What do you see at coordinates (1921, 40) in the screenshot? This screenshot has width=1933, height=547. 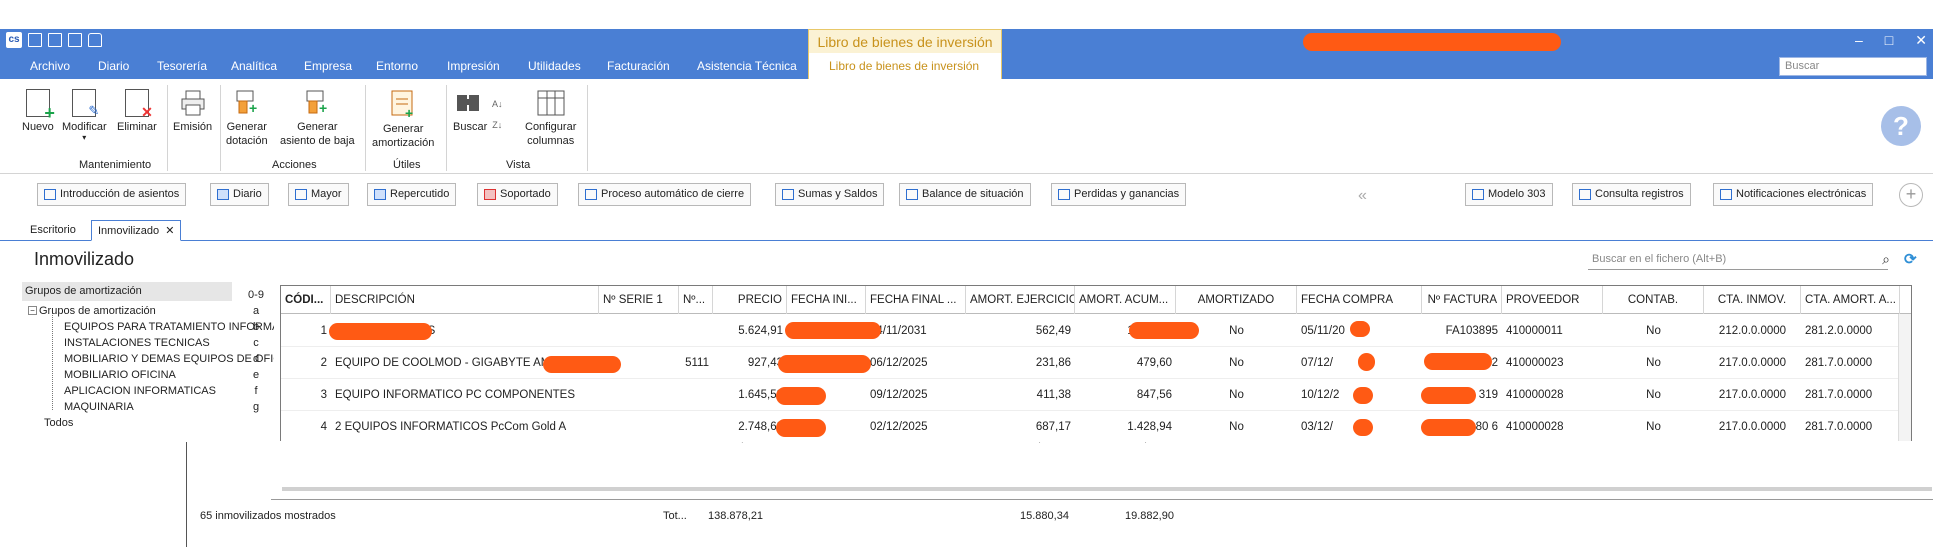 I see `close-button: ✕` at bounding box center [1921, 40].